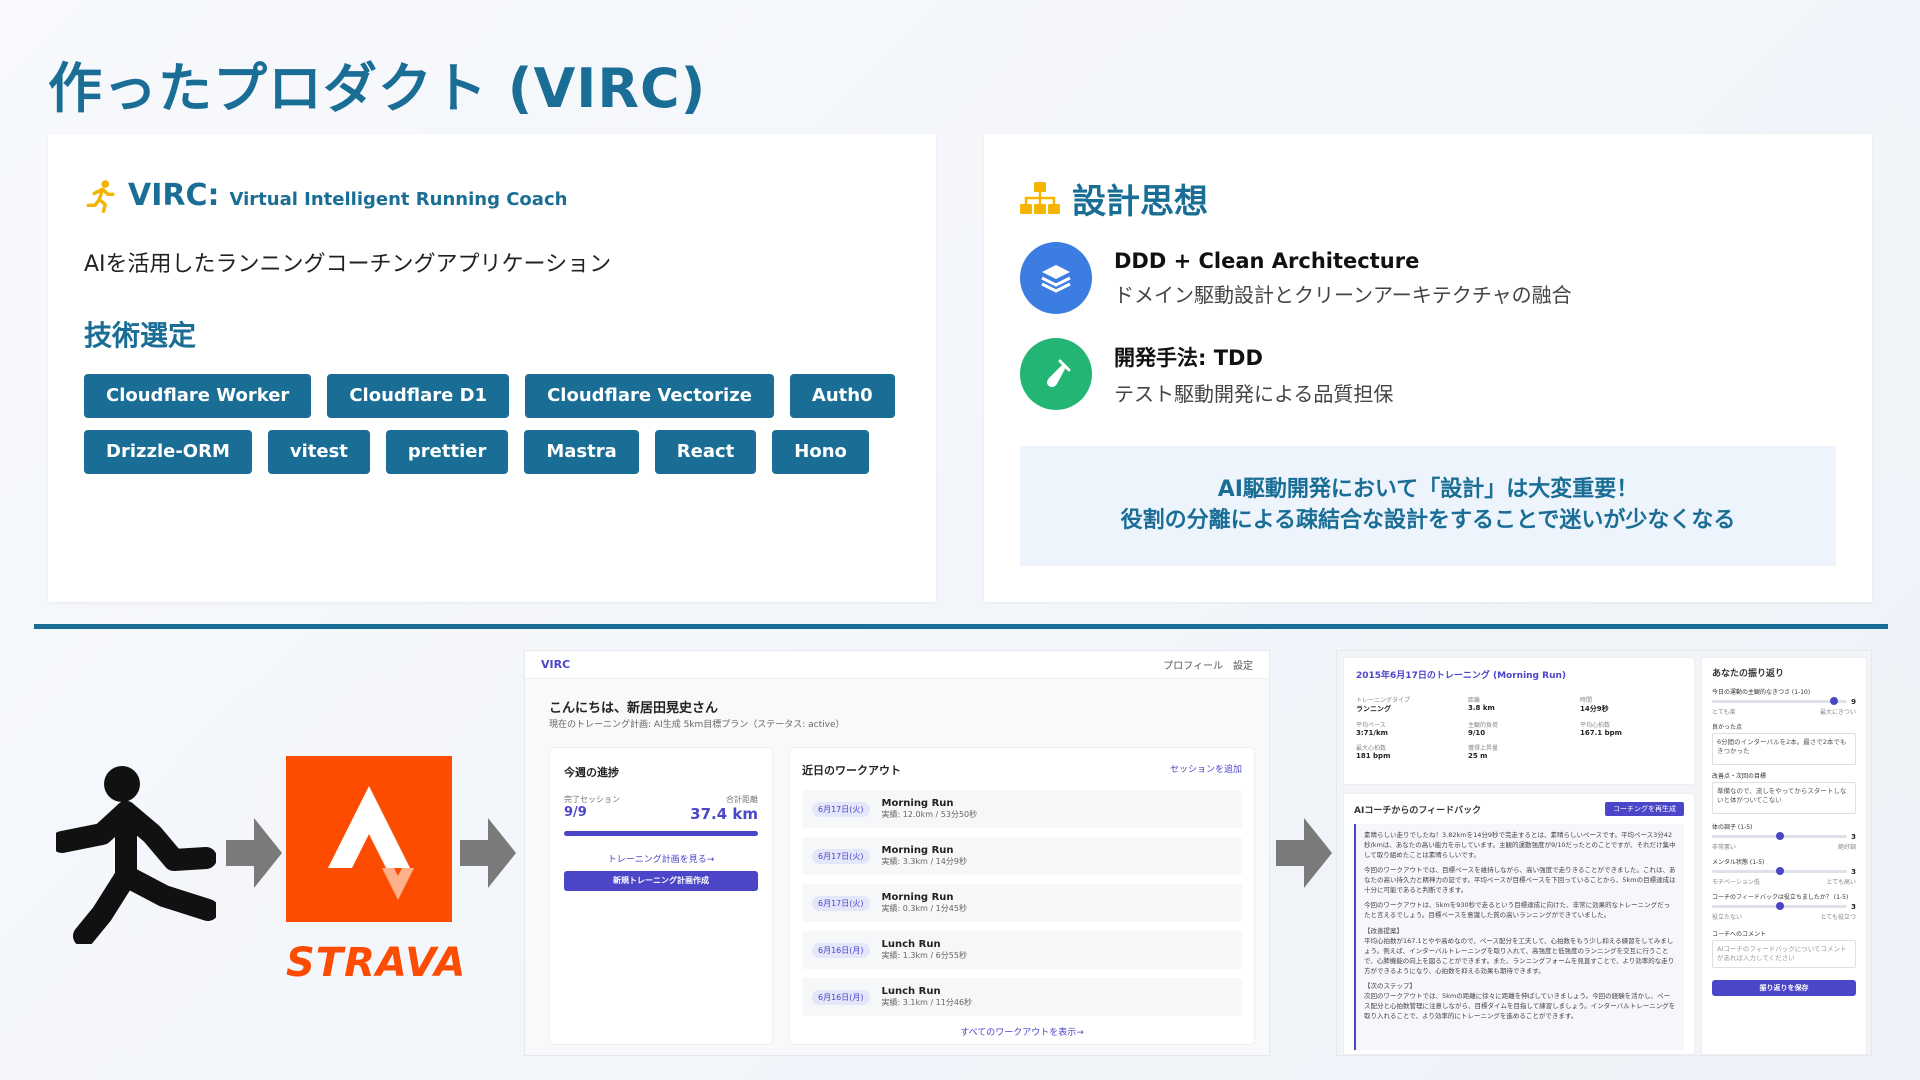 This screenshot has height=1080, width=1920. Describe the element at coordinates (1748, 674) in the screenshot. I see `reflection-title: あなたの振り返り` at that location.